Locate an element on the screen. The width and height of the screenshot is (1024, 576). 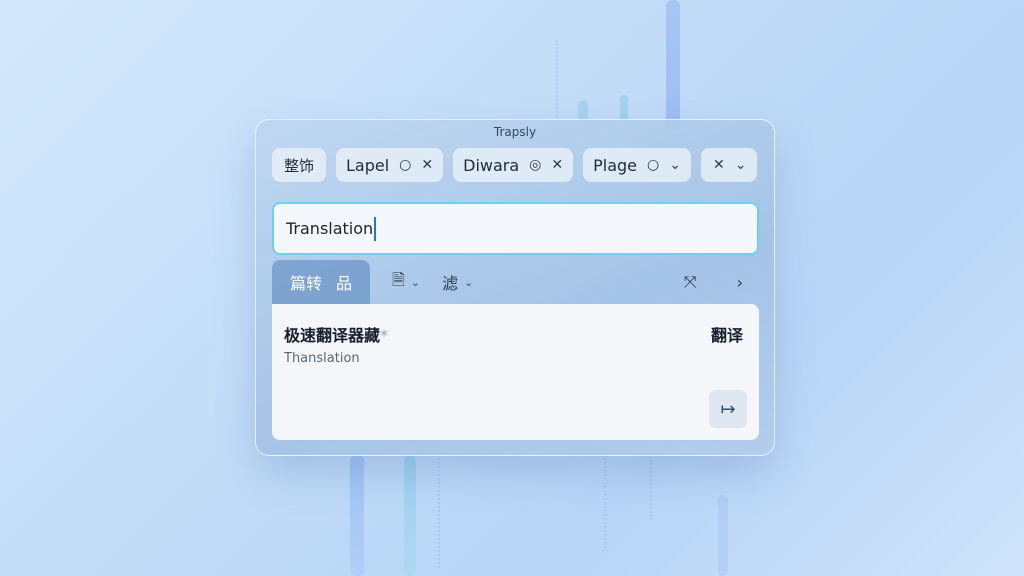
result-title: 极速翻译器藏* is located at coordinates (336, 334).